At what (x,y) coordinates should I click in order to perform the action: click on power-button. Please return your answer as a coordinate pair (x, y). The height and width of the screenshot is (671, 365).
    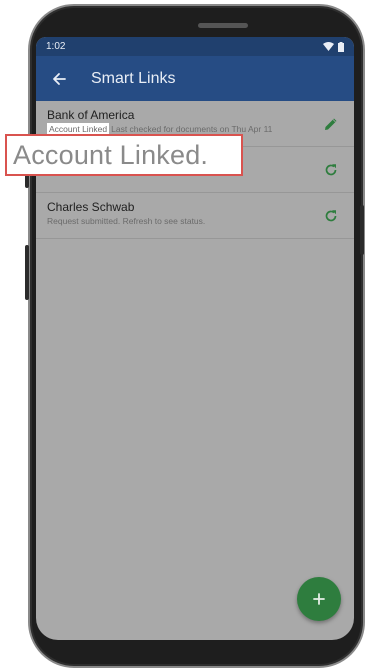
    Looking at the image, I should click on (362, 230).